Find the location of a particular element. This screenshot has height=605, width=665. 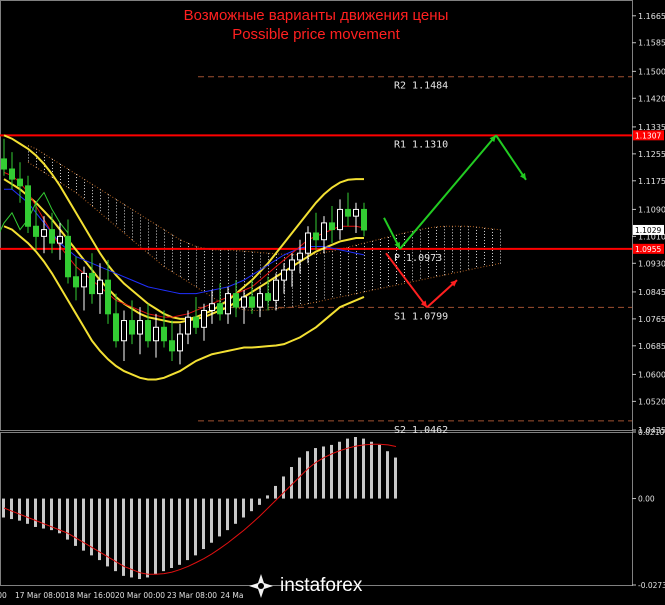

watermark-text: instaforex is located at coordinates (321, 585).